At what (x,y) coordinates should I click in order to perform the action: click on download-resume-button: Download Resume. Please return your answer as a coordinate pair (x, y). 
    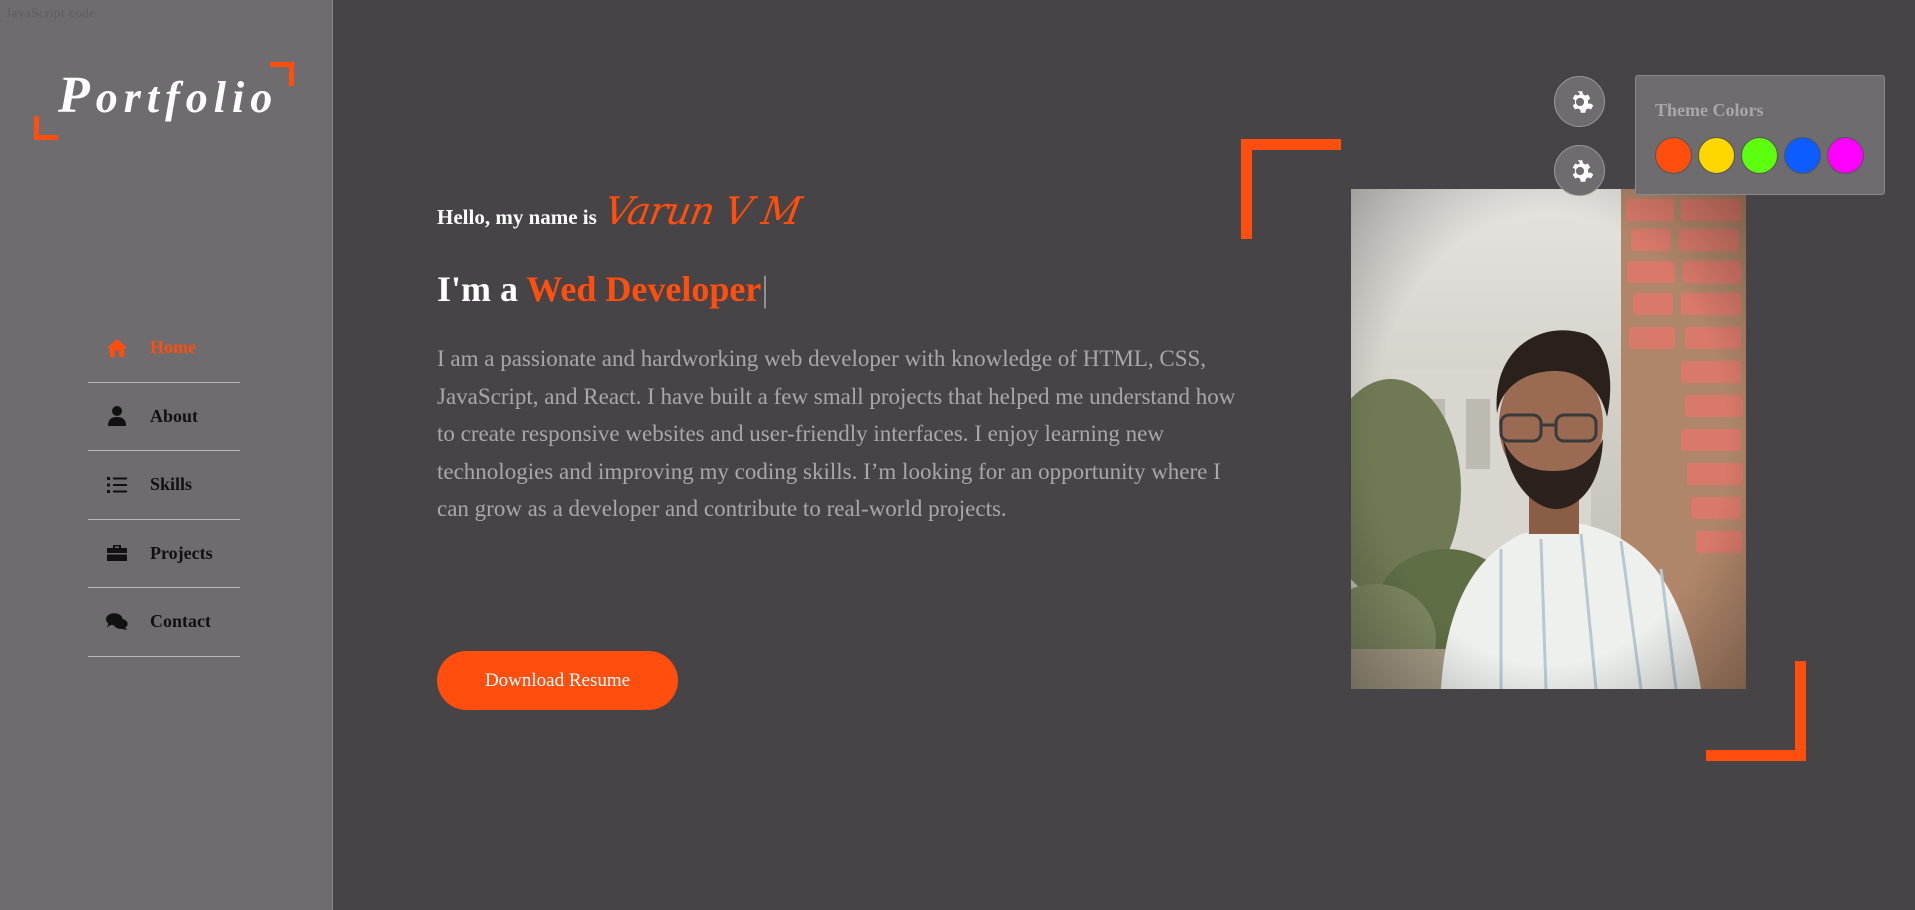
    Looking at the image, I should click on (557, 680).